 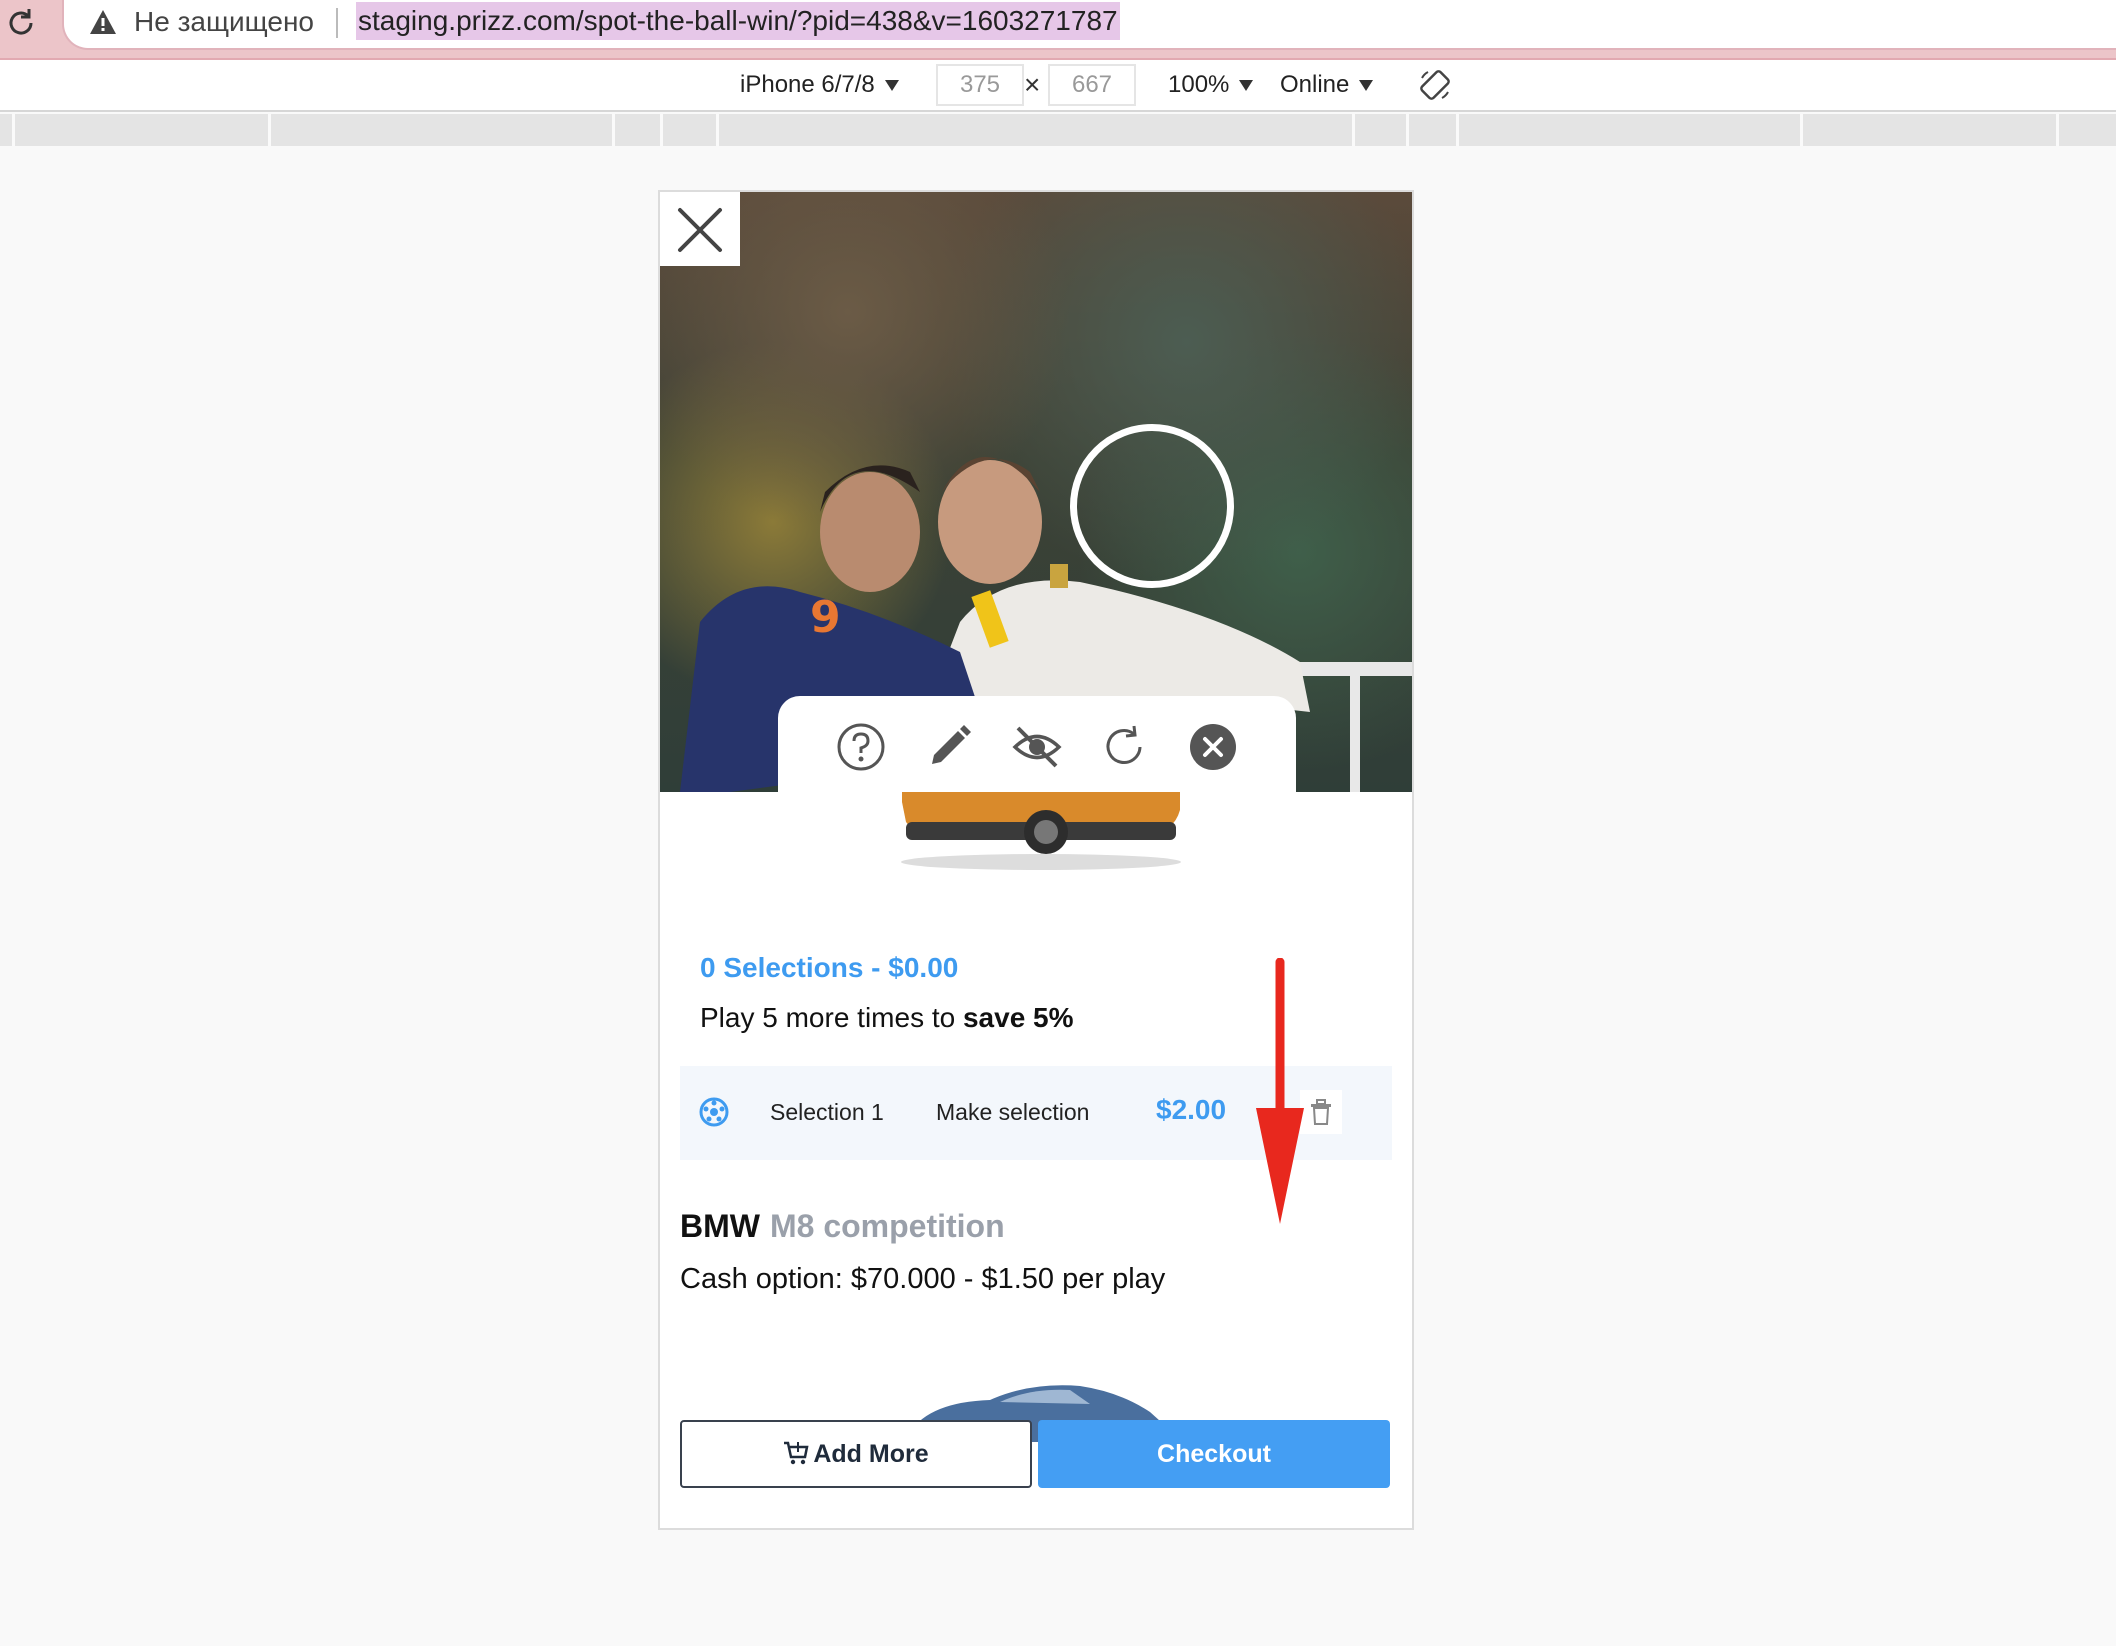 I want to click on selection-price: $2.00, so click(x=1191, y=1109).